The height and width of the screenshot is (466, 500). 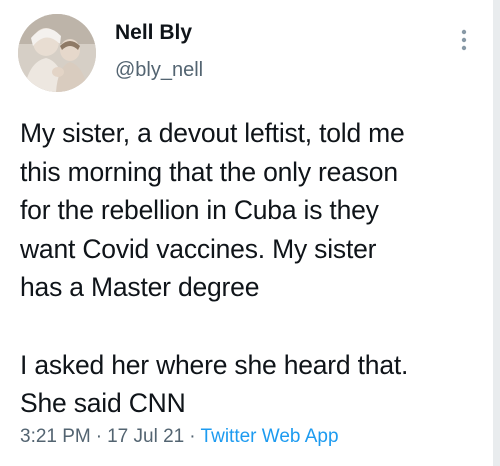 What do you see at coordinates (159, 51) in the screenshot?
I see `tweet-author: Nell Bly @bly_nell` at bounding box center [159, 51].